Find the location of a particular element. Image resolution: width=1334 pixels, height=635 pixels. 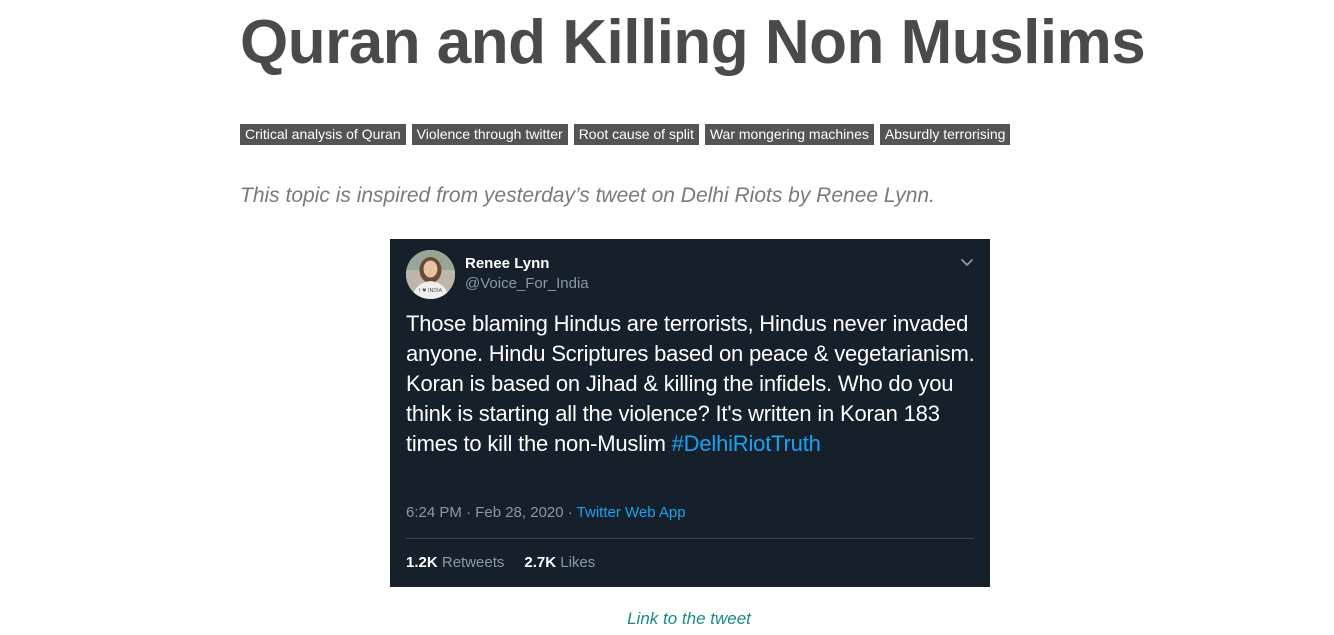

tag-absurdly-terrorising: Absurdly terrorising is located at coordinates (945, 134).